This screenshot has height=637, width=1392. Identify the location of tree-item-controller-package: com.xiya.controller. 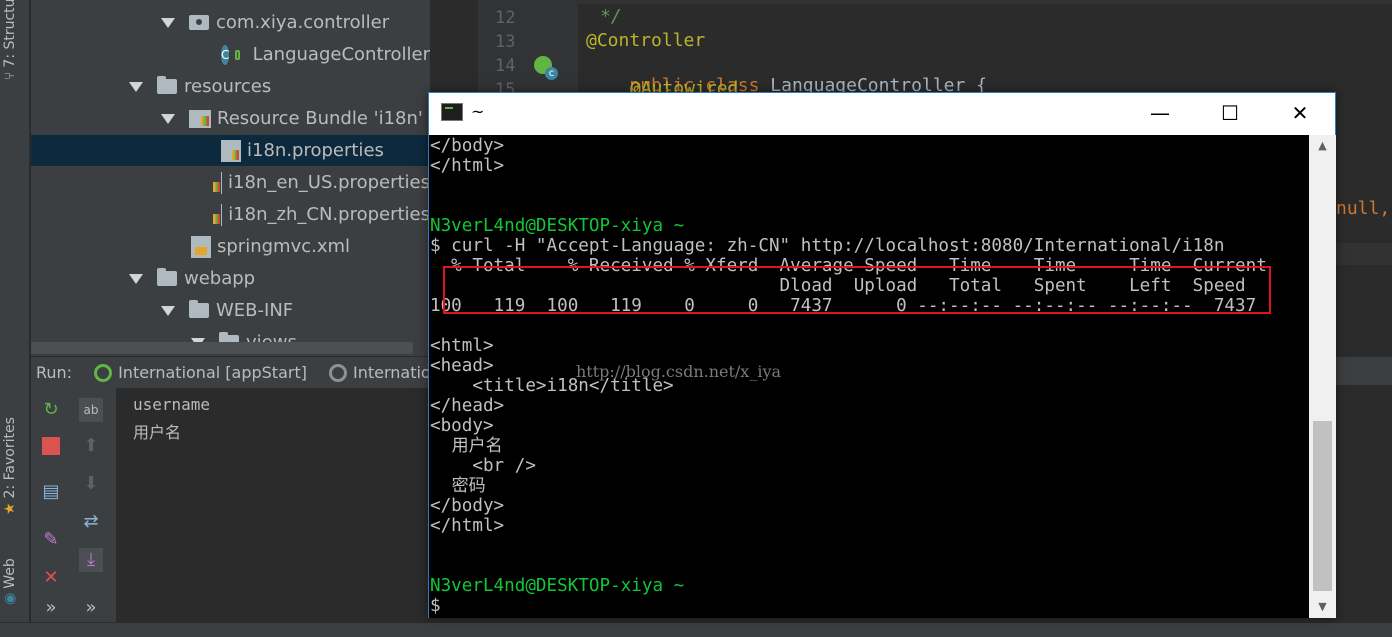
(230, 22).